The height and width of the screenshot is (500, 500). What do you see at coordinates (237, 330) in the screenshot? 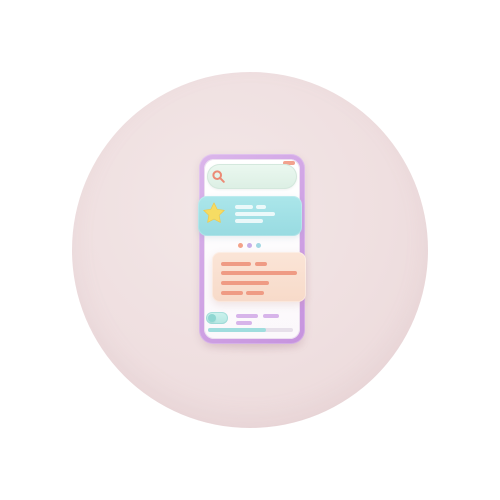
I see `home-indicator-accent` at bounding box center [237, 330].